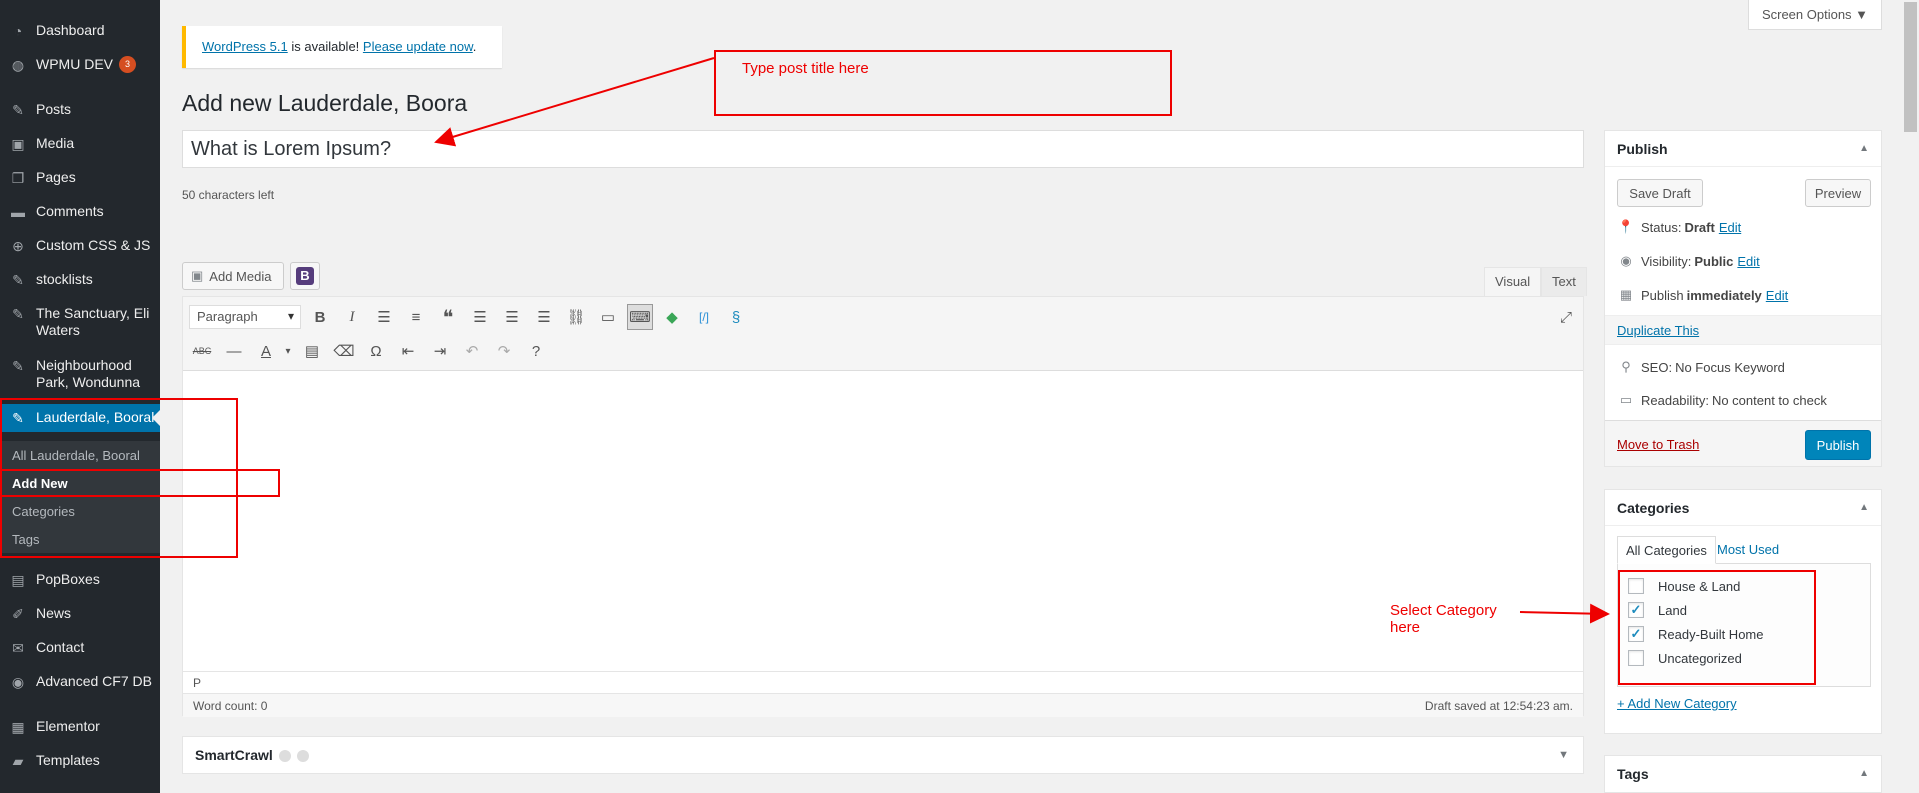 Image resolution: width=1919 pixels, height=793 pixels. I want to click on special-character-icon: Ω, so click(376, 351).